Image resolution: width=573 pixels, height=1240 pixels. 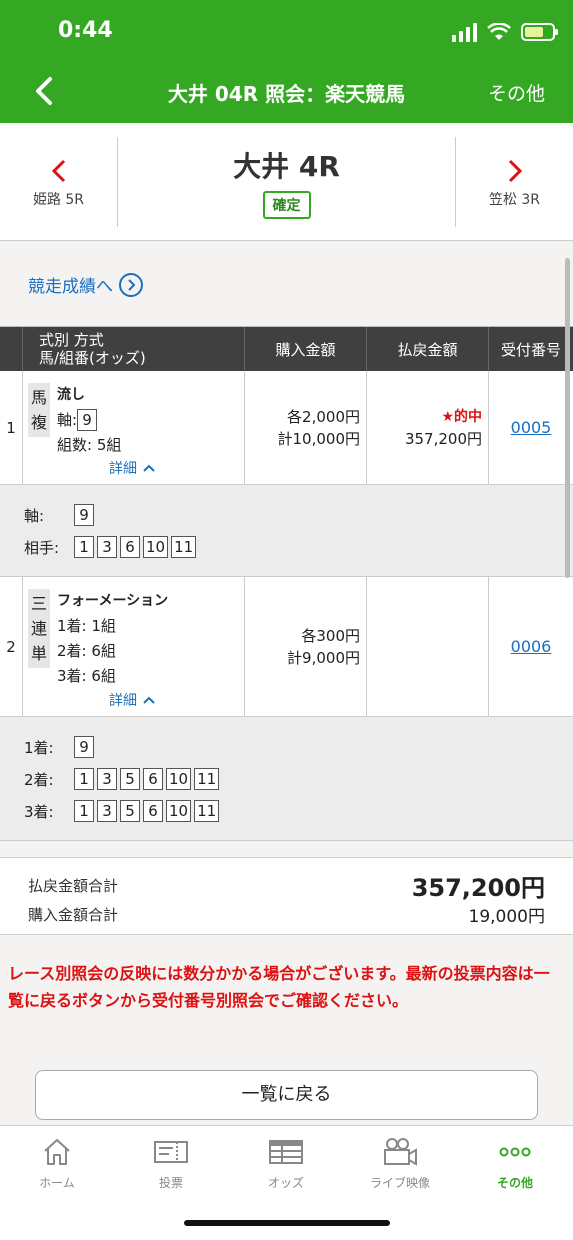 What do you see at coordinates (286, 914) in the screenshot?
I see `purchase-total-line: 購入金額合計 19,000円` at bounding box center [286, 914].